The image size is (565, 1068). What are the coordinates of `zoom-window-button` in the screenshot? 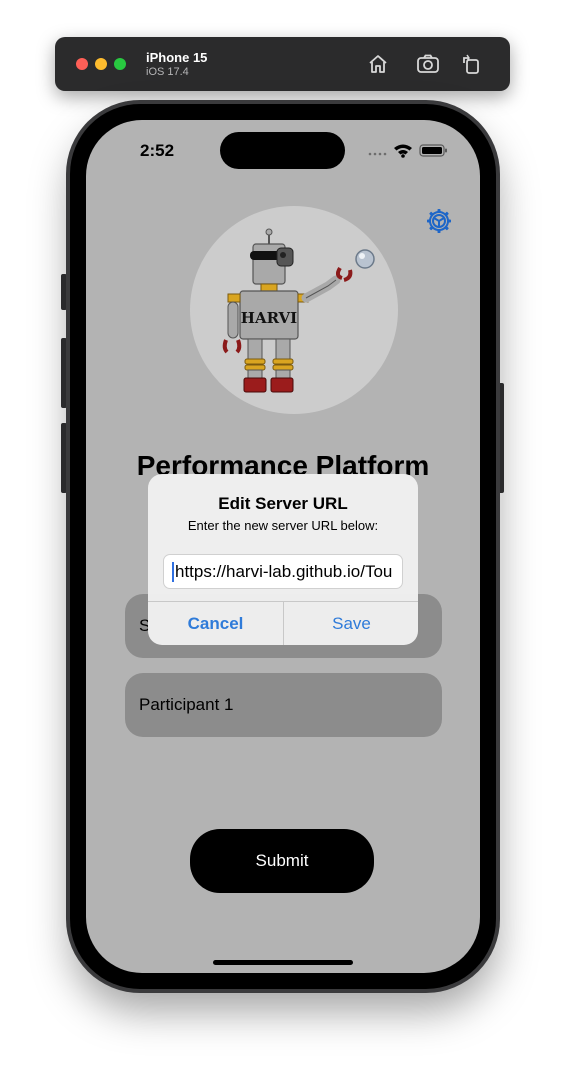 It's located at (120, 64).